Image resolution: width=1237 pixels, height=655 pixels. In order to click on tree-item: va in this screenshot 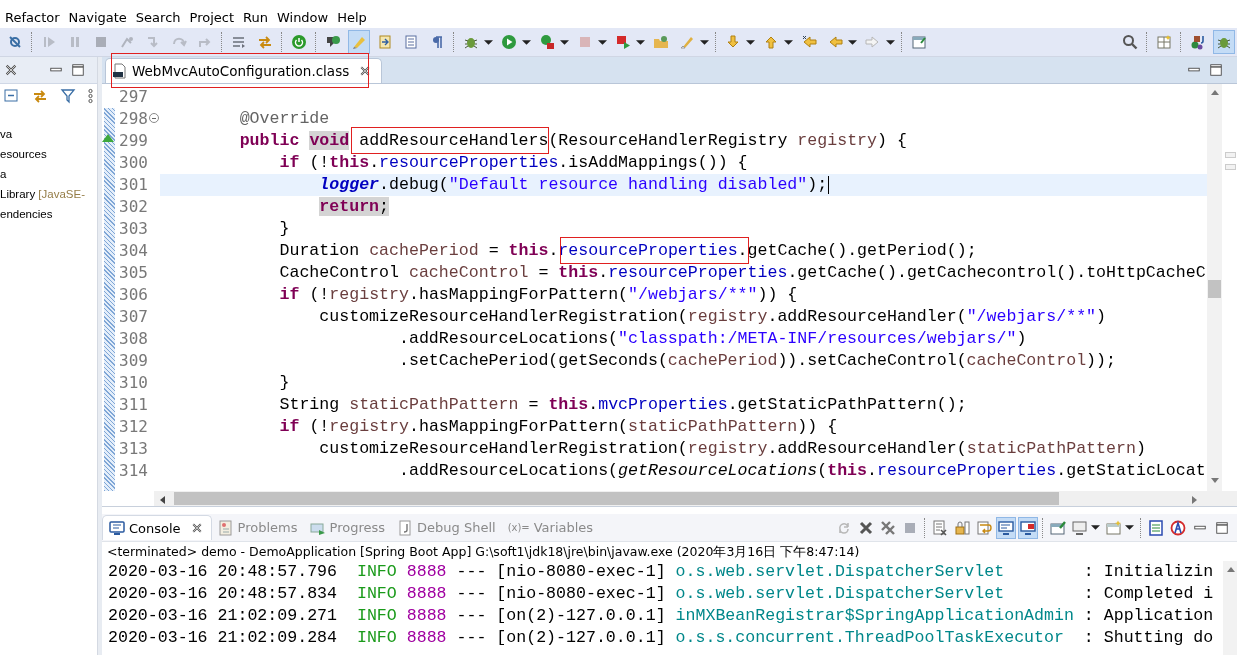, I will do `click(6, 134)`.